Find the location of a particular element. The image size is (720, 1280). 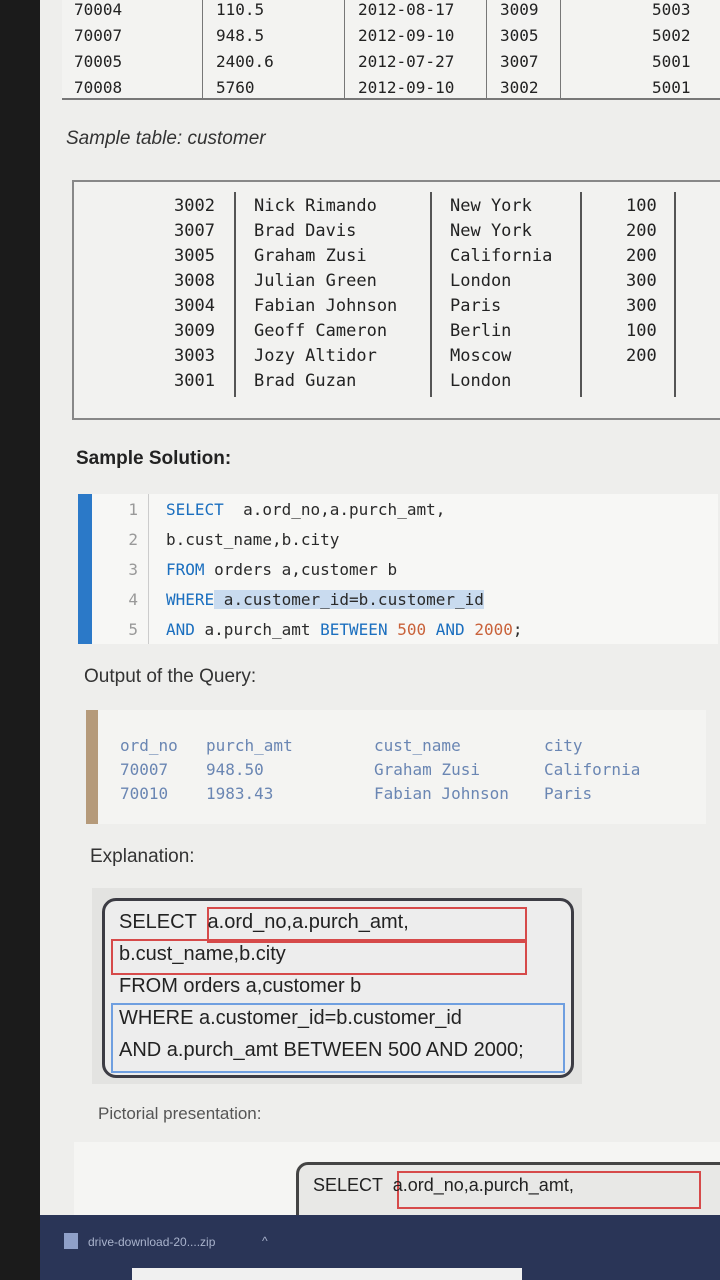

customer-id-cell: 3008 is located at coordinates (194, 281).